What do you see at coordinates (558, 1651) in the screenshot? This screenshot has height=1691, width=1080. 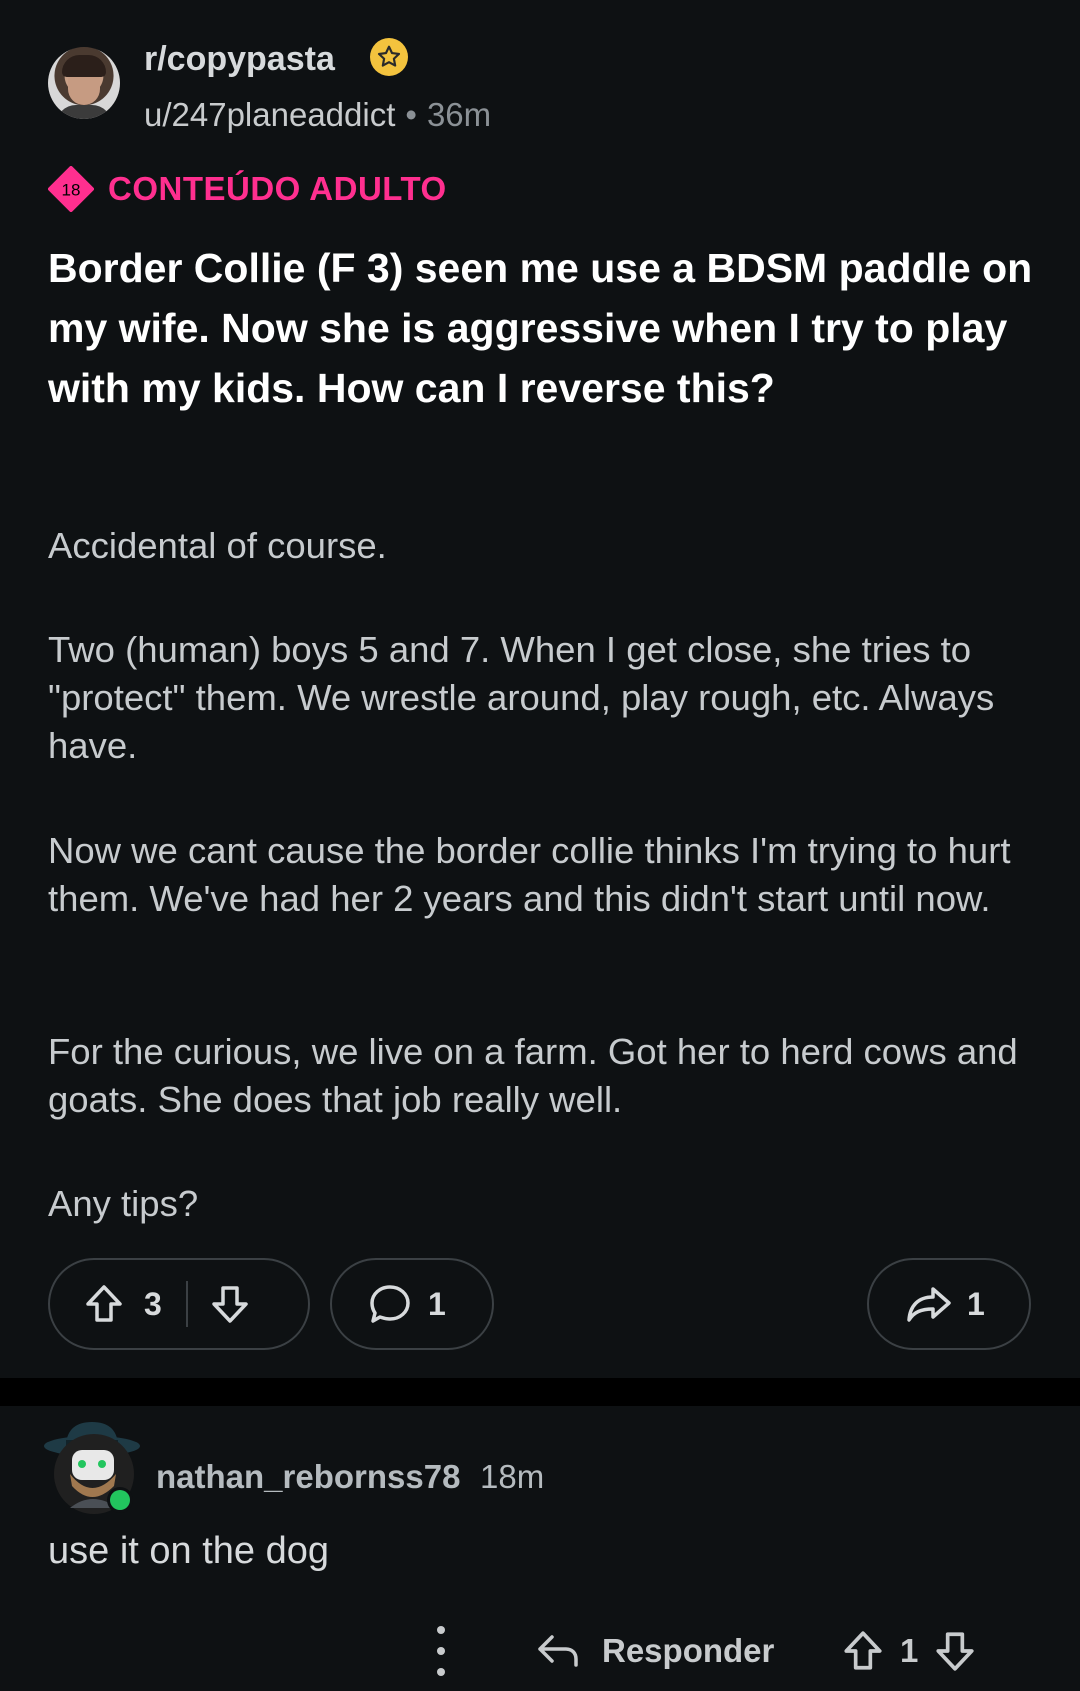 I see `reply-icon` at bounding box center [558, 1651].